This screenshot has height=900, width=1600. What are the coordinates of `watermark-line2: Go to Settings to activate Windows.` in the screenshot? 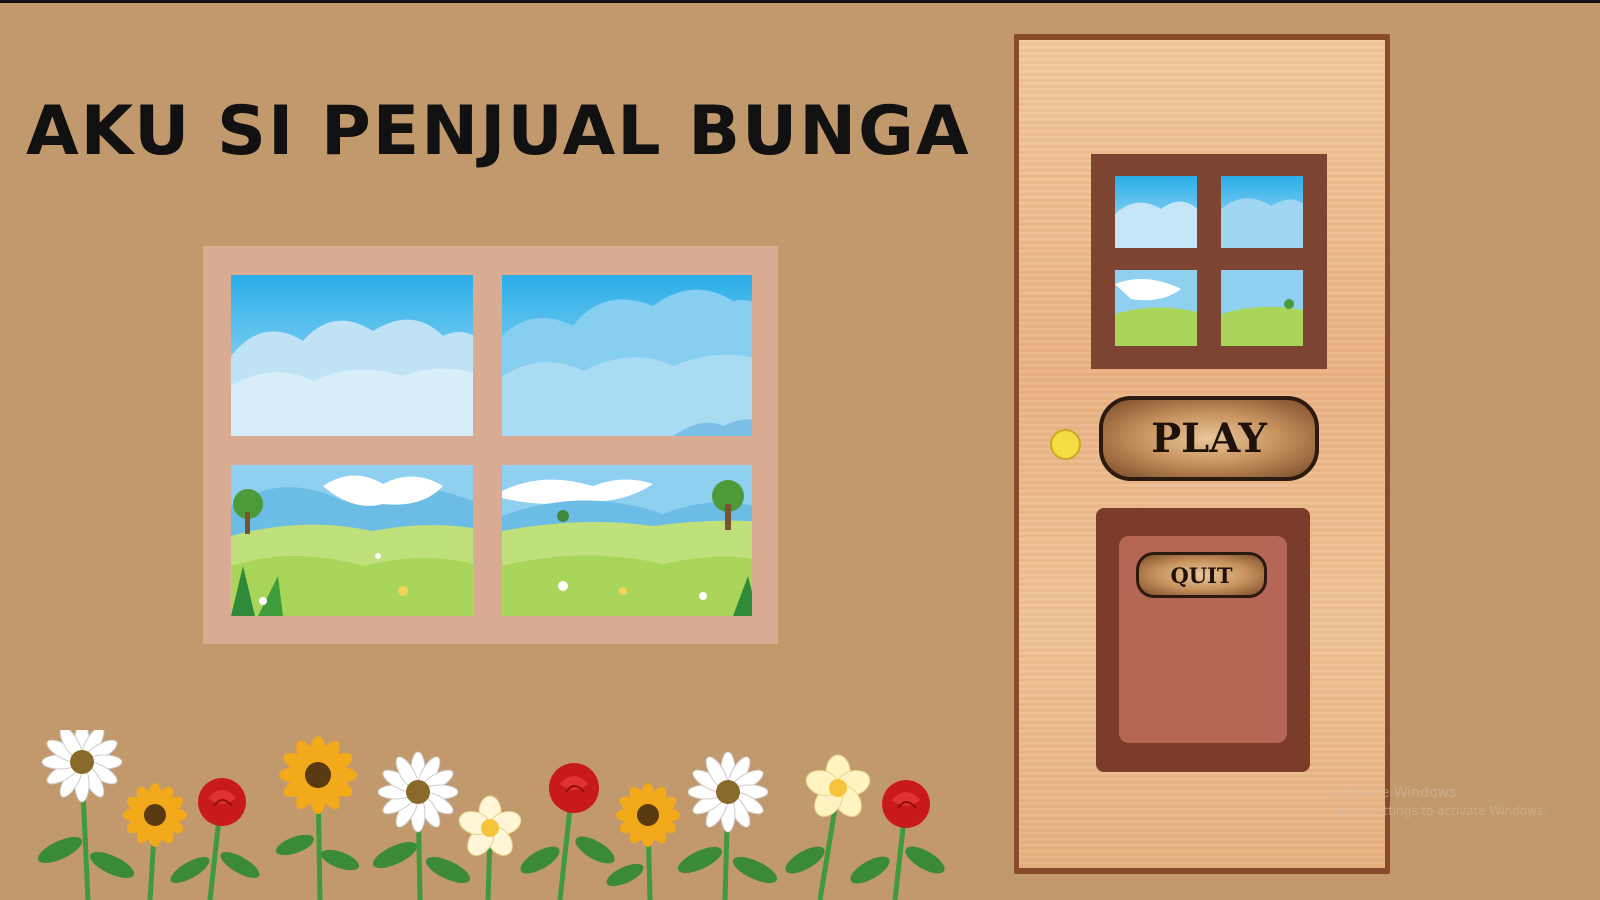 It's located at (1439, 811).